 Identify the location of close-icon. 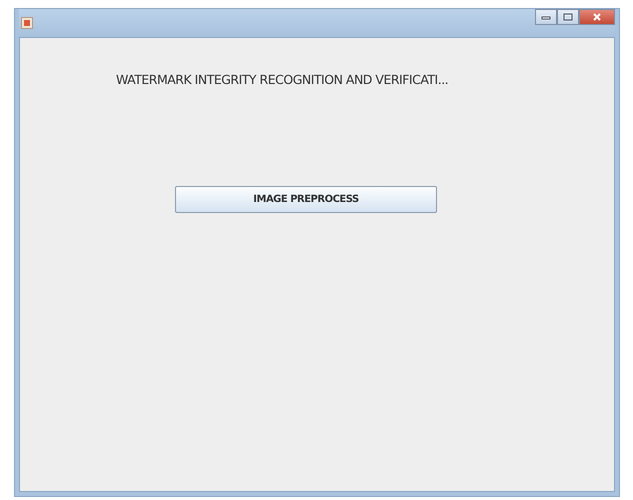
(597, 17).